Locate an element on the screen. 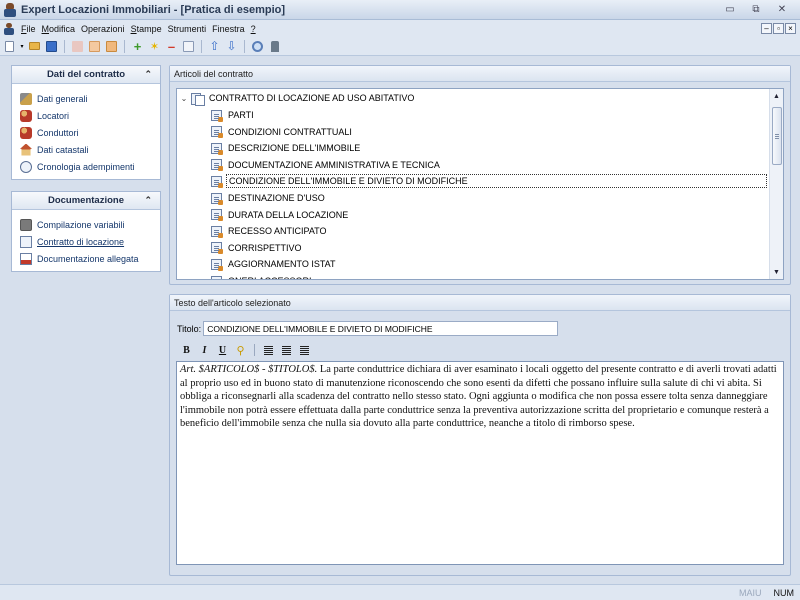 The width and height of the screenshot is (800, 600). article-tree-item: AGGIORNAMENTO ISTAT is located at coordinates (497, 264).